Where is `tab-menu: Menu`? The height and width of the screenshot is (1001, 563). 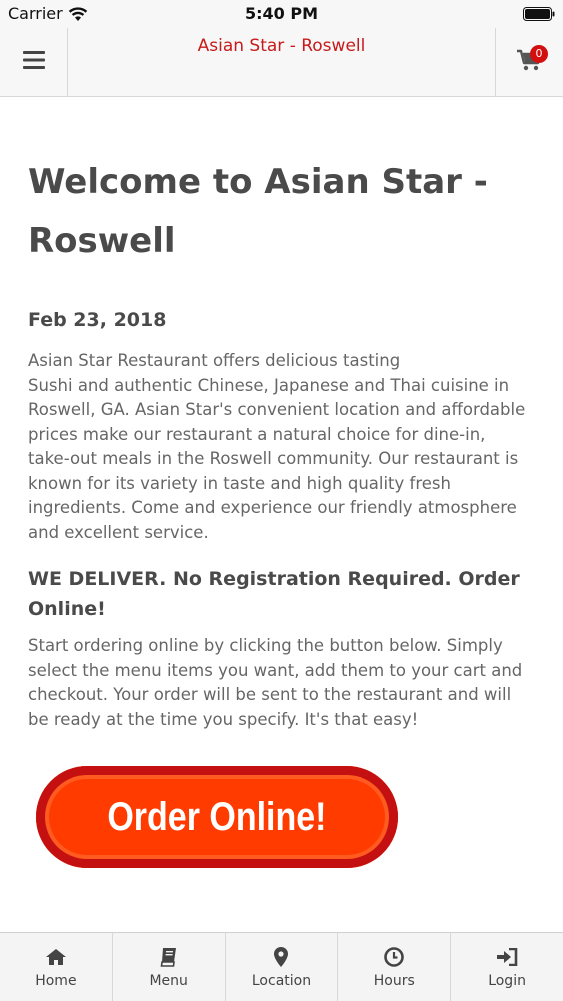
tab-menu: Menu is located at coordinates (169, 967).